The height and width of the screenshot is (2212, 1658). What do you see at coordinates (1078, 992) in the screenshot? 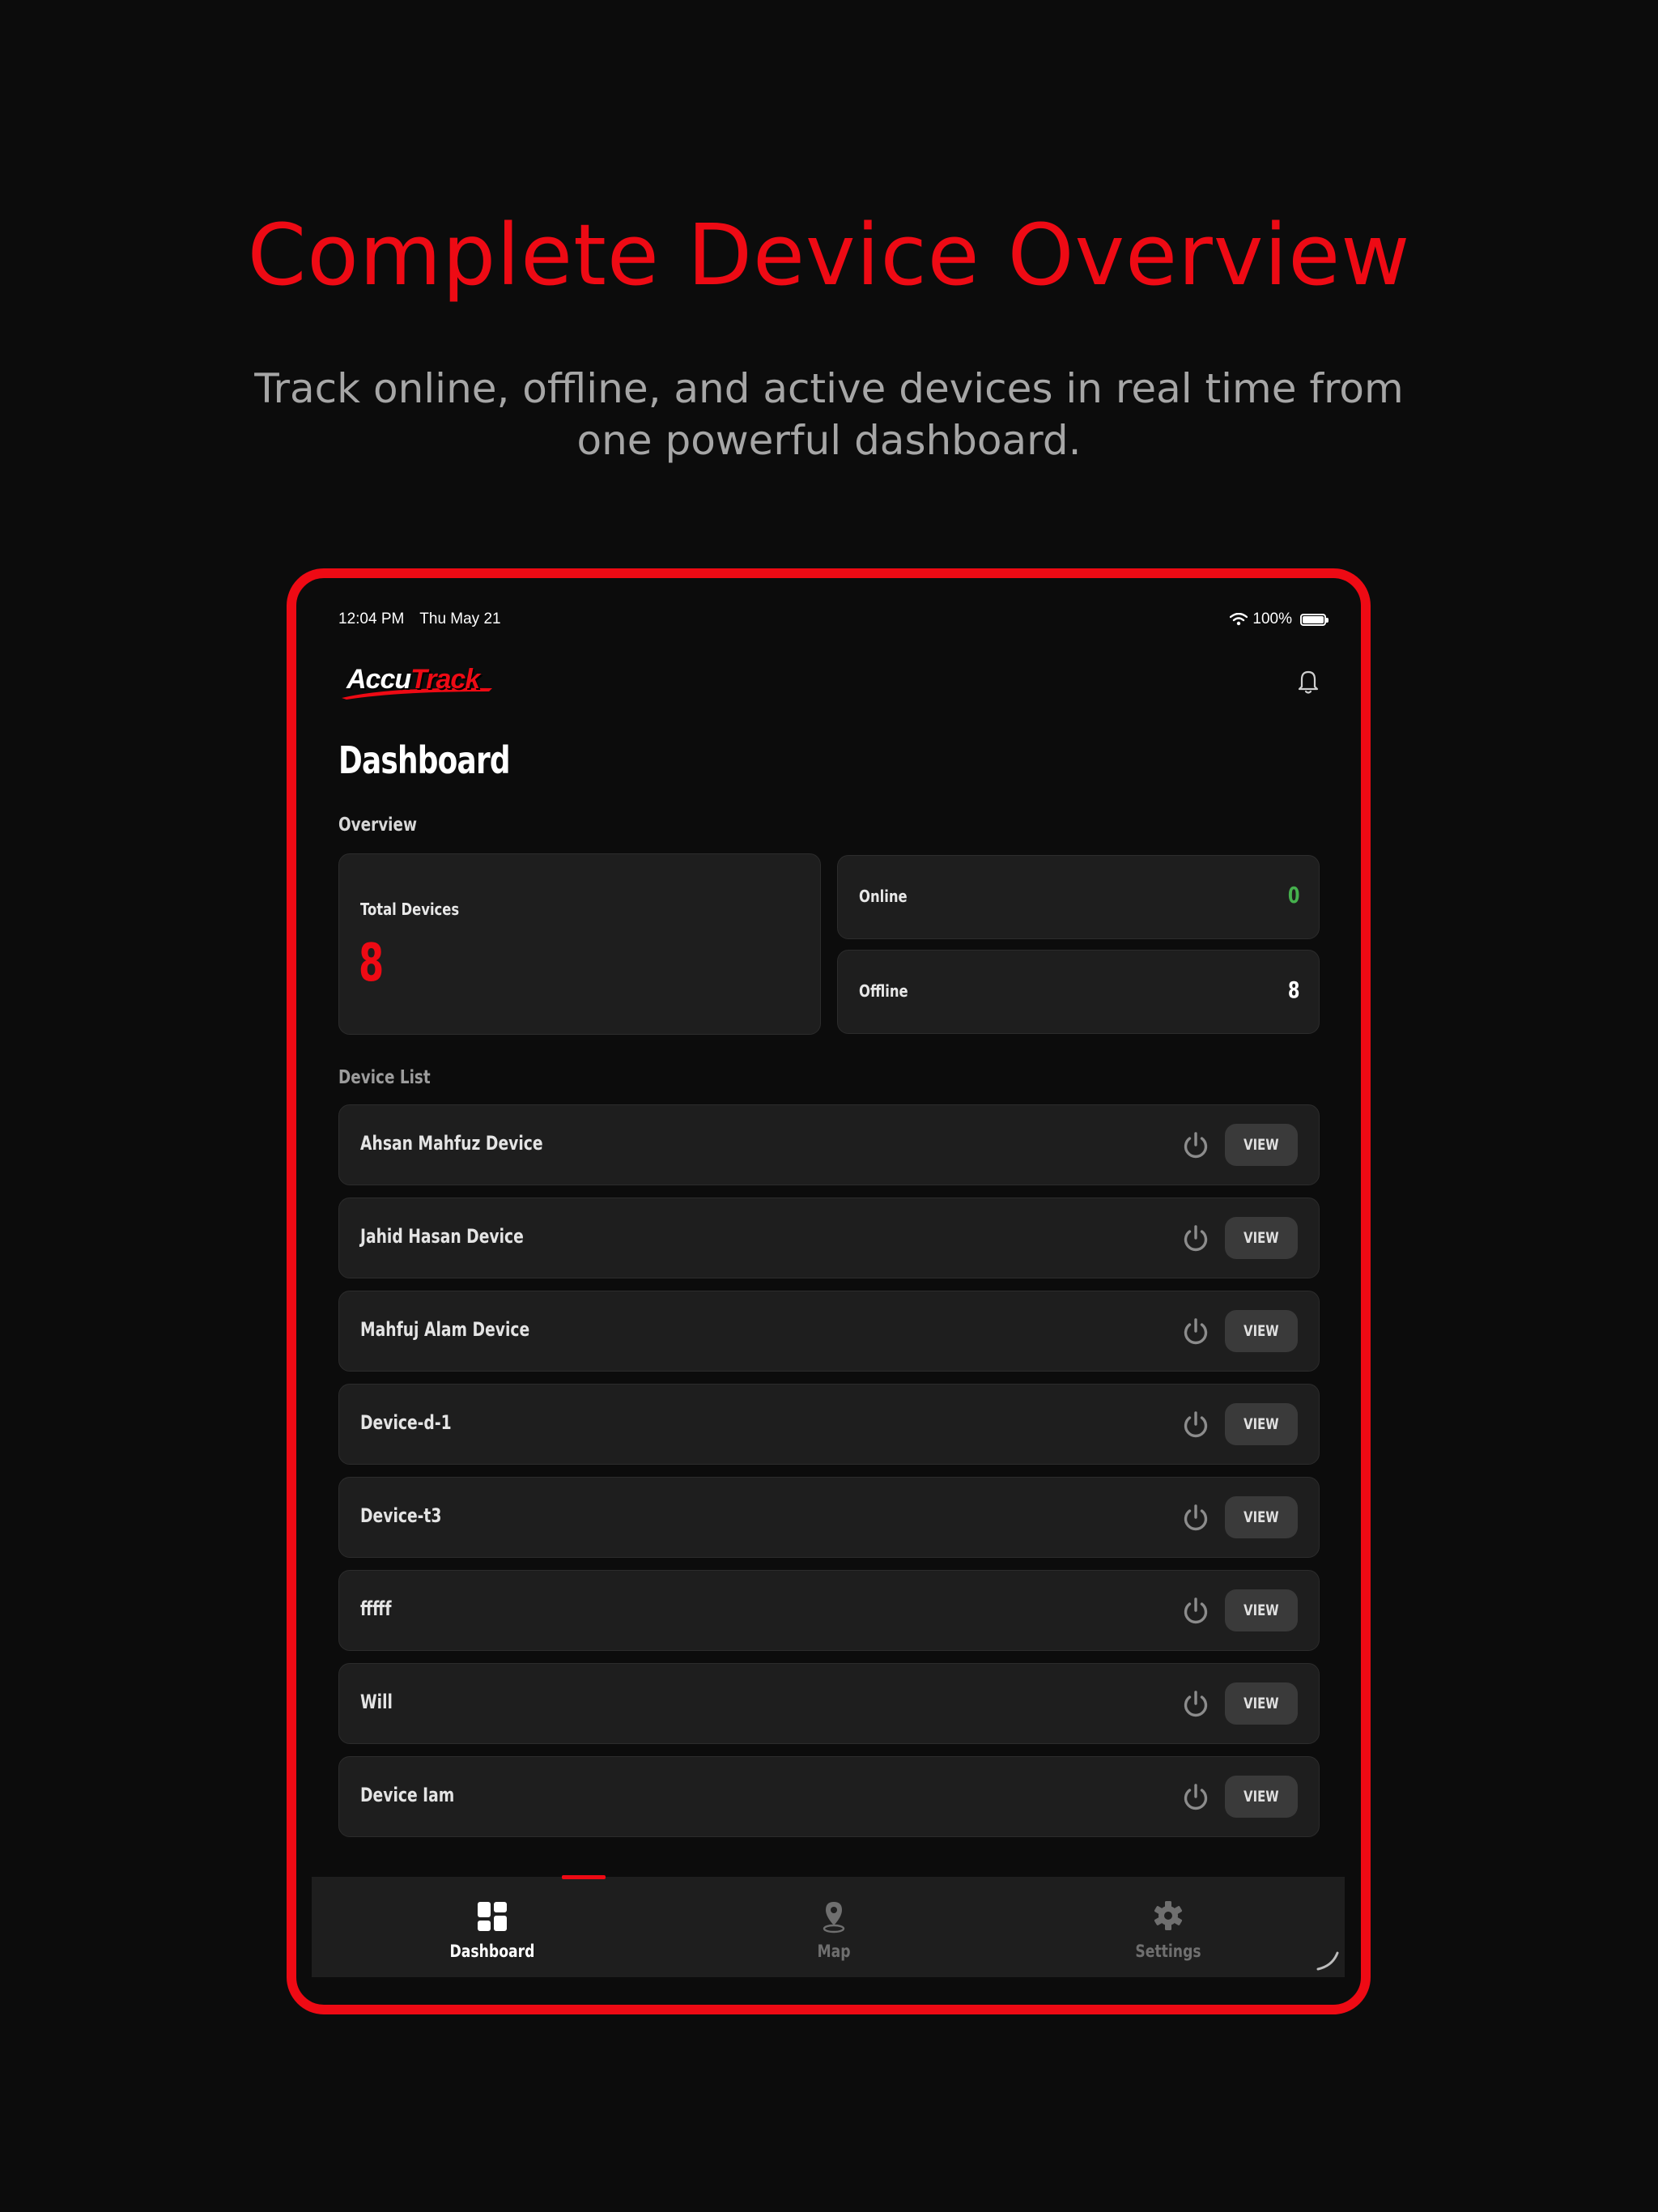
I see `offline-card: Offline 8` at bounding box center [1078, 992].